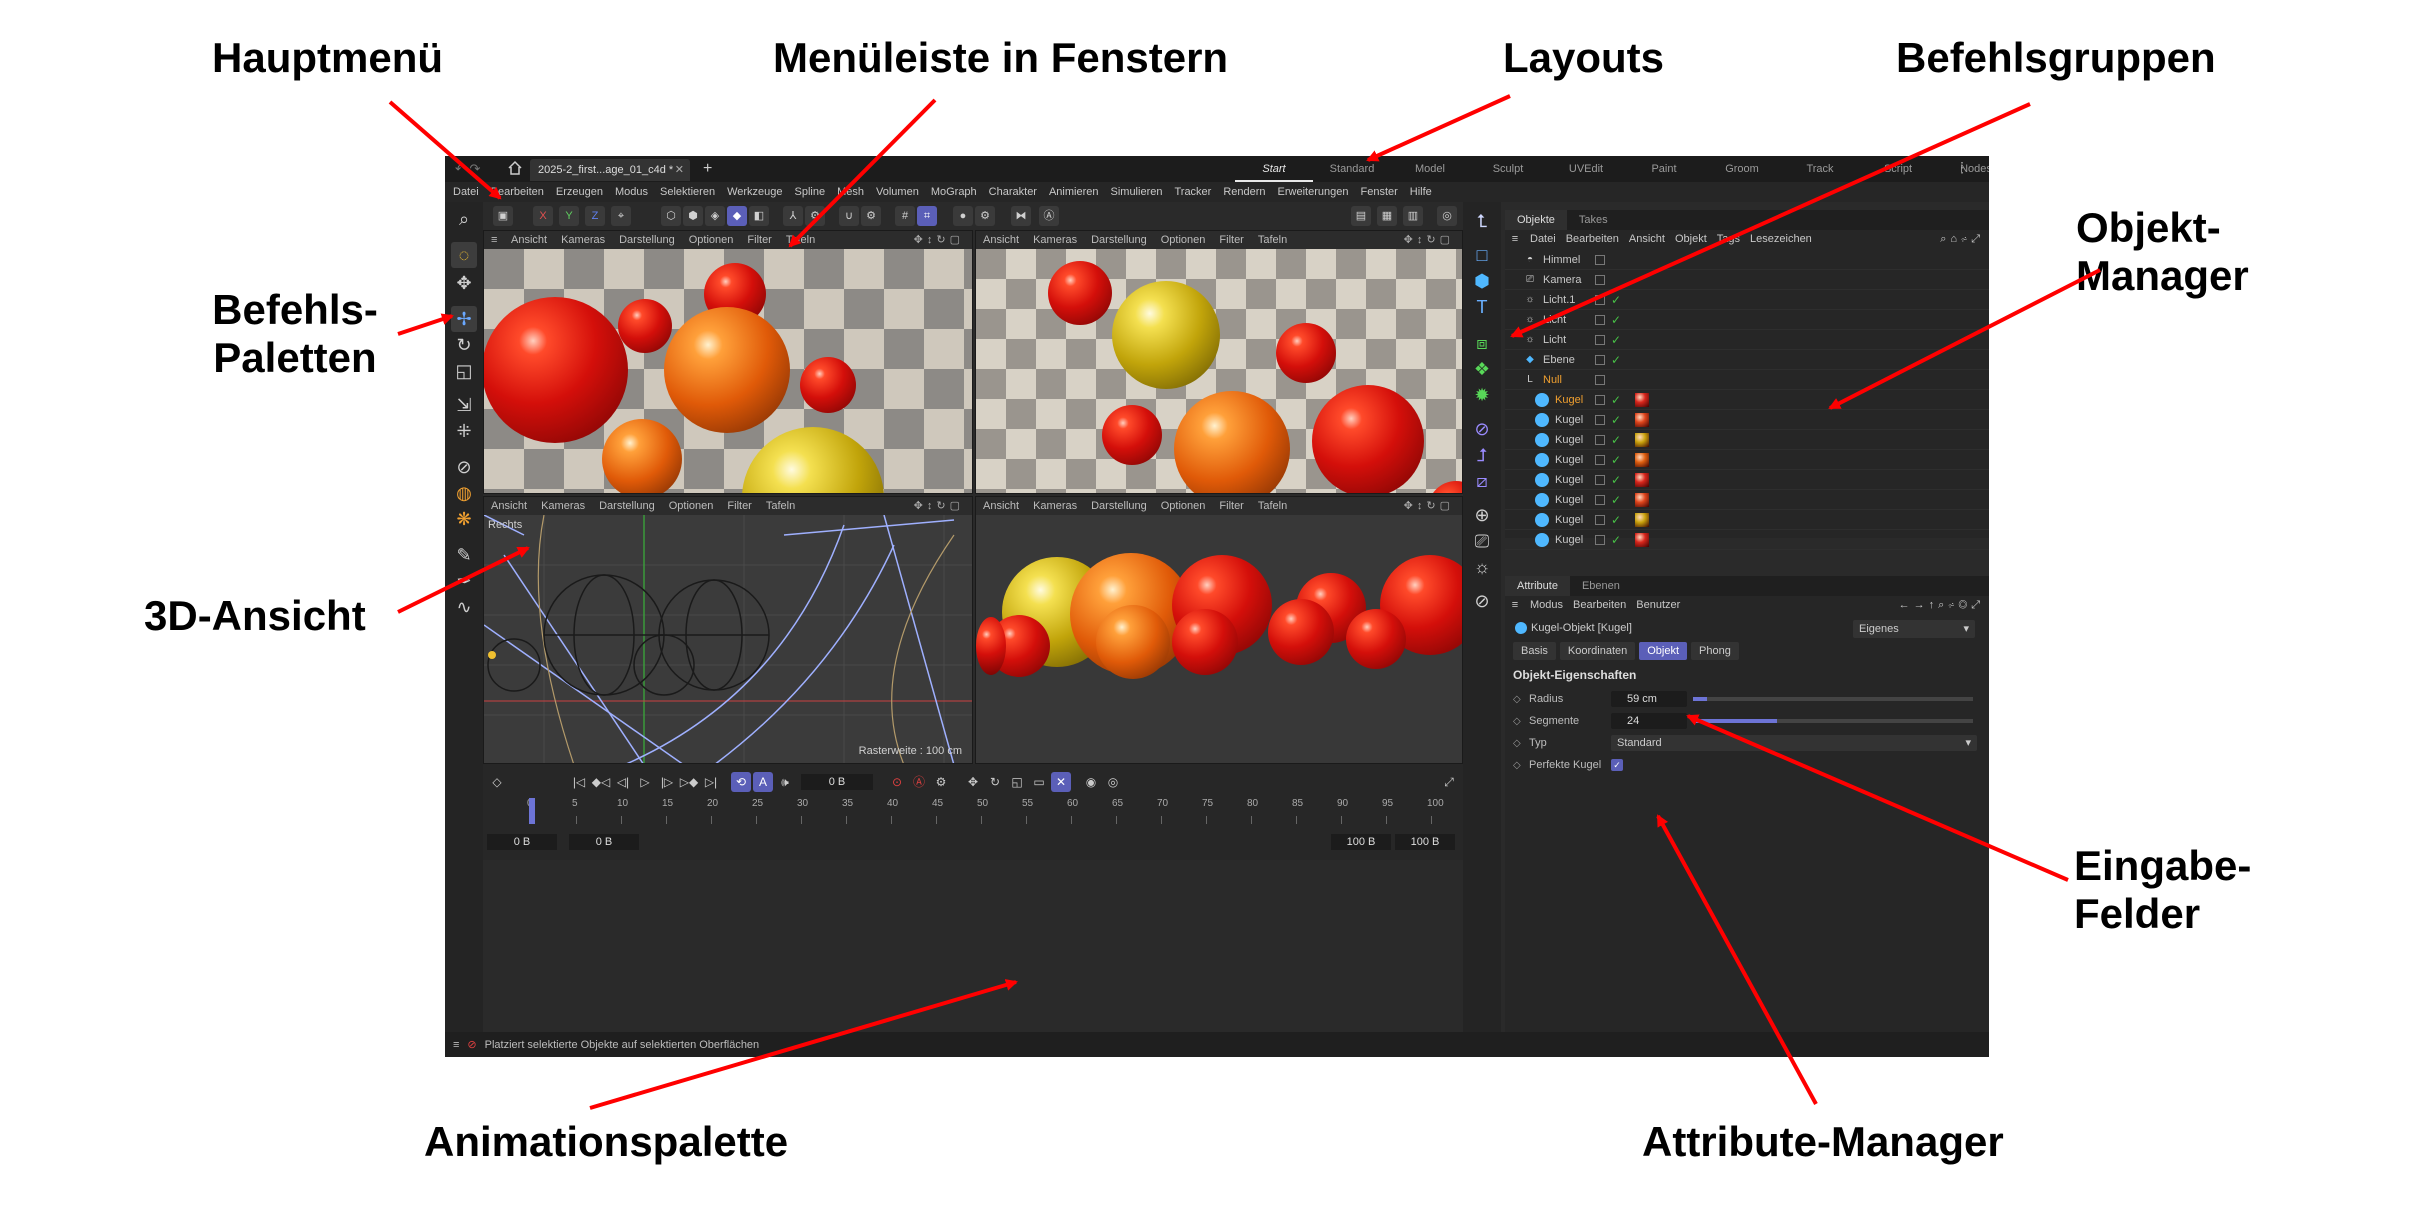 This screenshot has height=1212, width=2411. What do you see at coordinates (1113, 782) in the screenshot?
I see `motion-clip-icon: ◎` at bounding box center [1113, 782].